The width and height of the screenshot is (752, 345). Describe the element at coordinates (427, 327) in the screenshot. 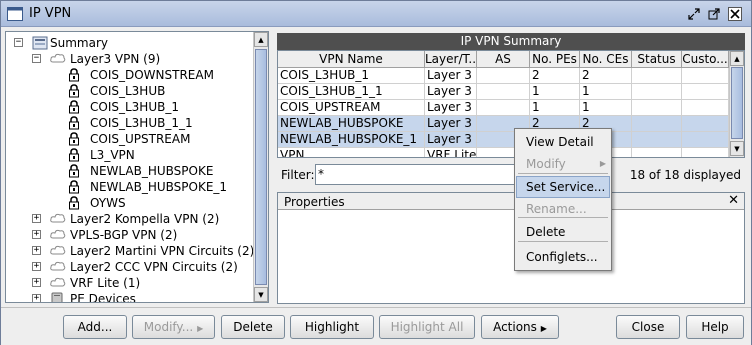

I see `highlight-all-button: Highlight All` at that location.